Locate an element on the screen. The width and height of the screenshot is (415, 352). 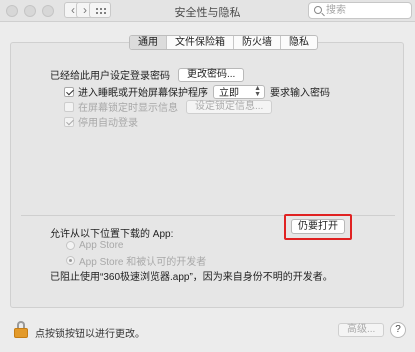
password-set-label: 已经给此用户设定登录密码 is located at coordinates (110, 76).